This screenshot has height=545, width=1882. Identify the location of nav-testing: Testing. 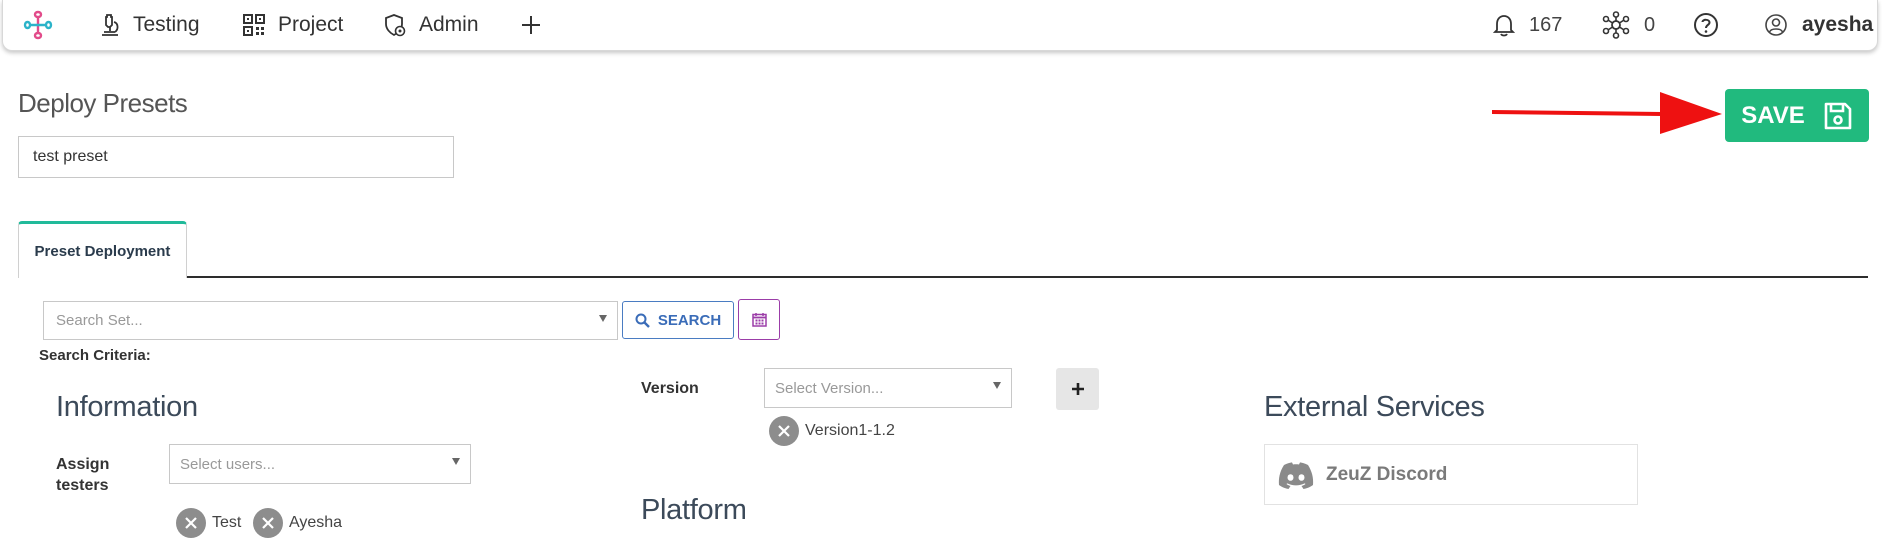
(149, 25).